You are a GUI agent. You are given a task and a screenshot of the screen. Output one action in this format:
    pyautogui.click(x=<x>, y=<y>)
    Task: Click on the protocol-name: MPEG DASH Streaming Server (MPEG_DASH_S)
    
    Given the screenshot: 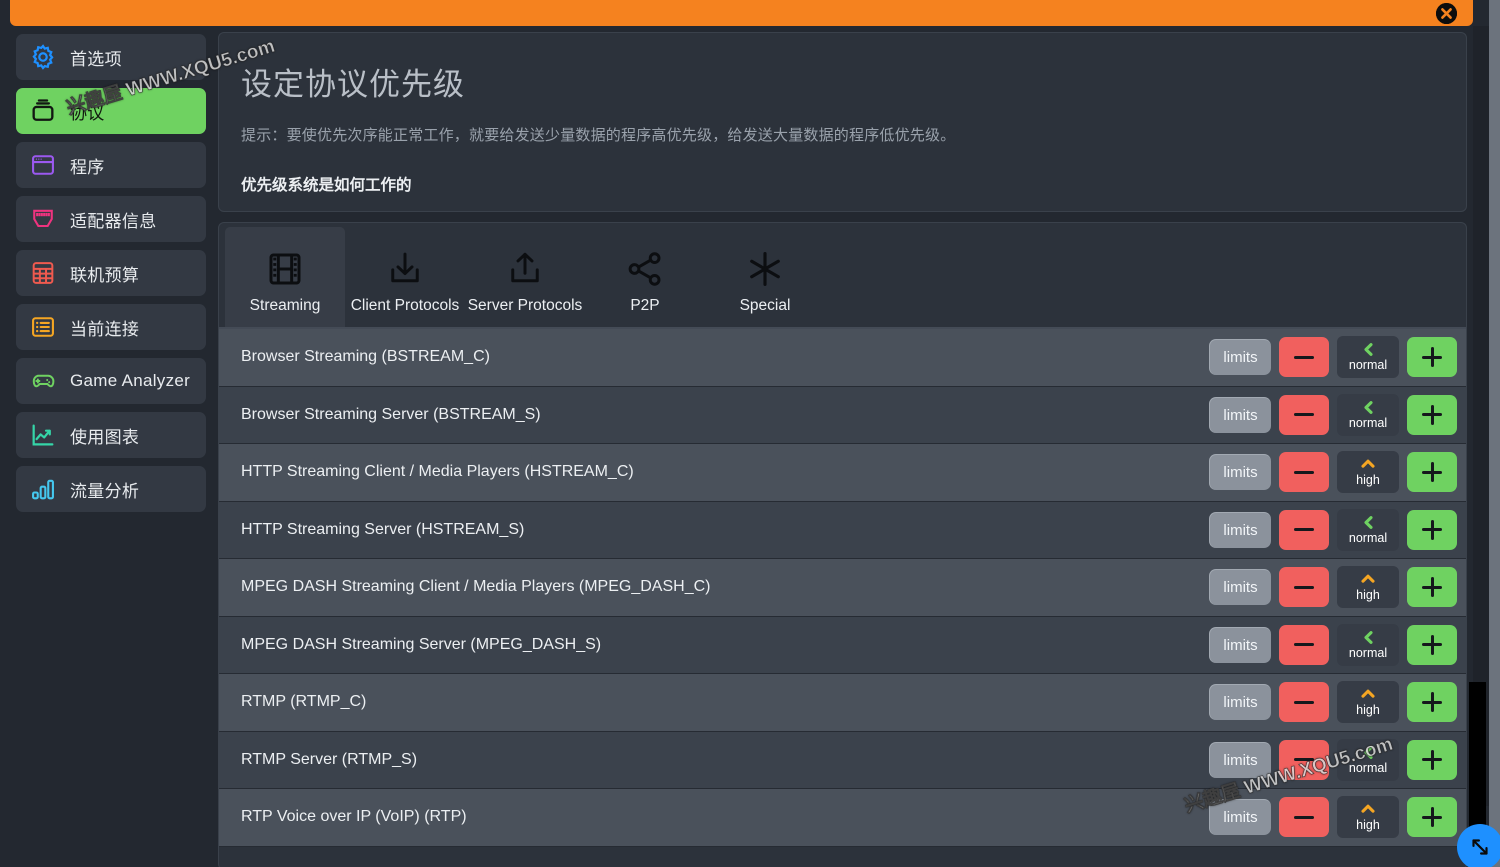 What is the action you would take?
    pyautogui.click(x=421, y=644)
    